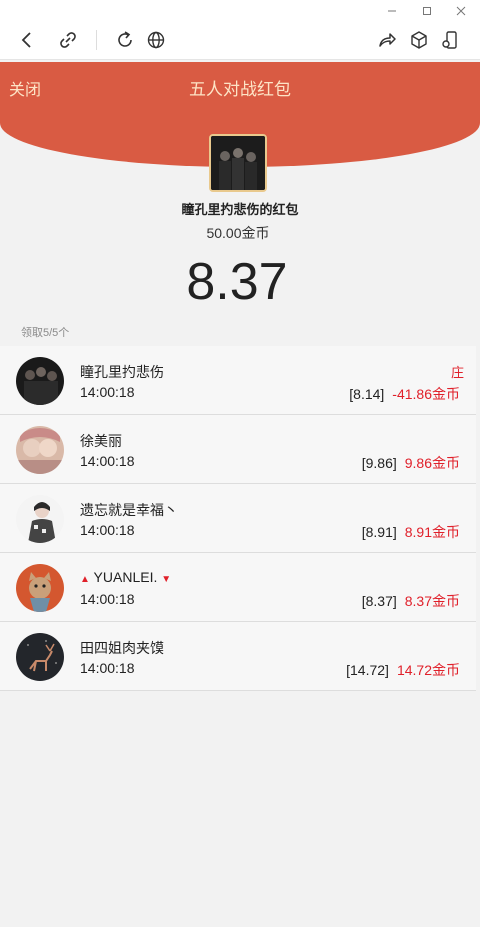 The image size is (480, 927). What do you see at coordinates (68, 40) in the screenshot?
I see `link-icon` at bounding box center [68, 40].